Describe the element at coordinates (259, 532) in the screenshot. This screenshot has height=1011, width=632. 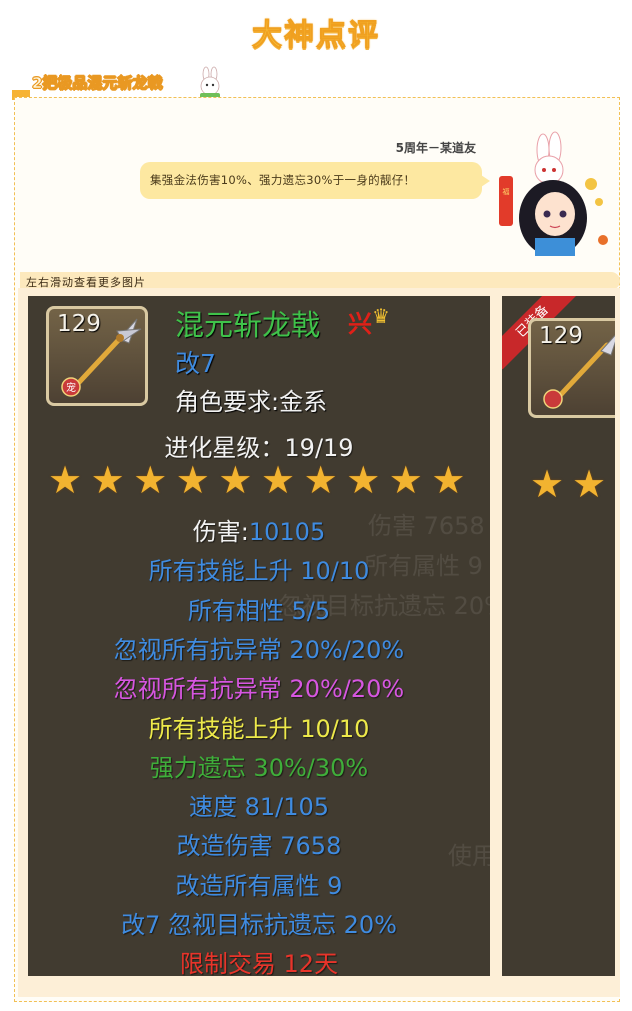
I see `stat-line: 伤害:10105` at that location.